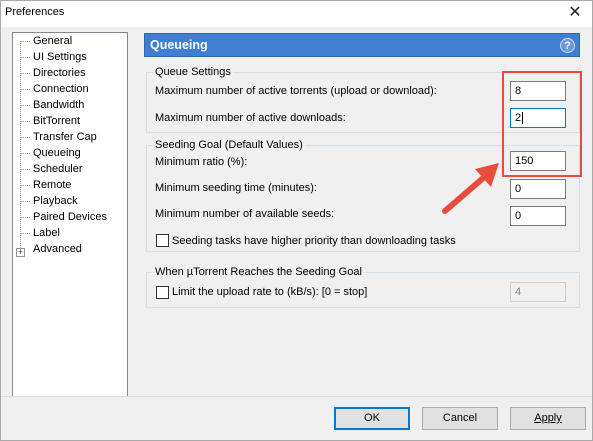 The image size is (593, 441). I want to click on sidebar-item-playback: Playback, so click(55, 201).